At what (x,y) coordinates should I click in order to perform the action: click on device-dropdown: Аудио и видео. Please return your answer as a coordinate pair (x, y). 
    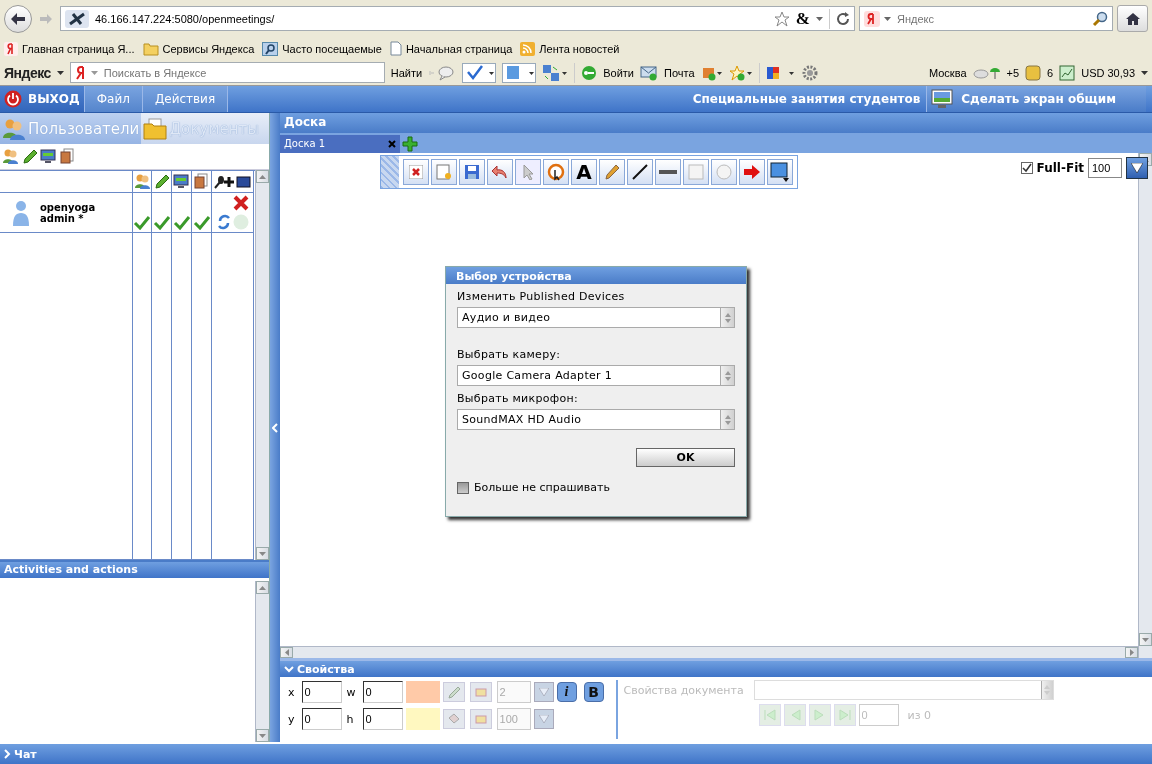
    Looking at the image, I should click on (596, 317).